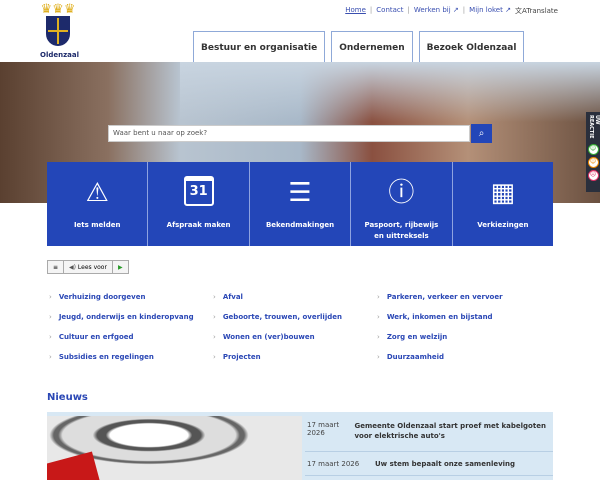 This screenshot has height=480, width=600. I want to click on warning-icon: ⚠, so click(97, 193).